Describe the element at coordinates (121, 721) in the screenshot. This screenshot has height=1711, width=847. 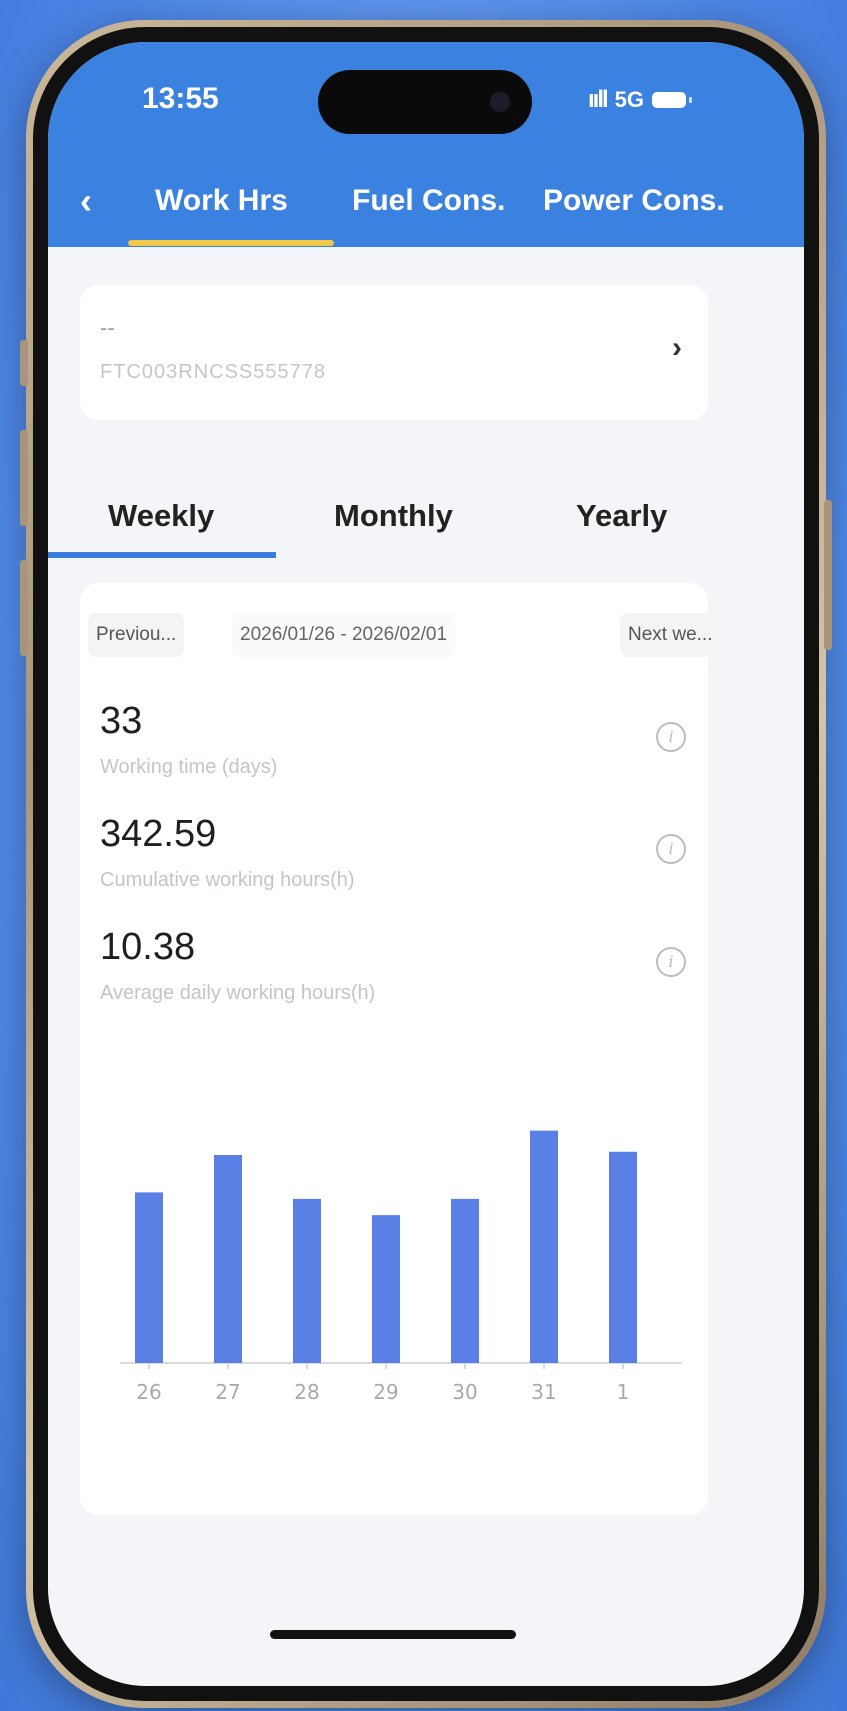
I see `working-days-value: 33` at that location.